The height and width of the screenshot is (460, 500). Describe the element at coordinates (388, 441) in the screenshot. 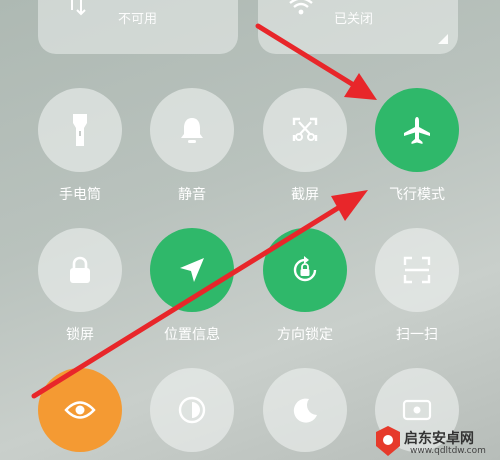

I see `watermark-logo` at that location.